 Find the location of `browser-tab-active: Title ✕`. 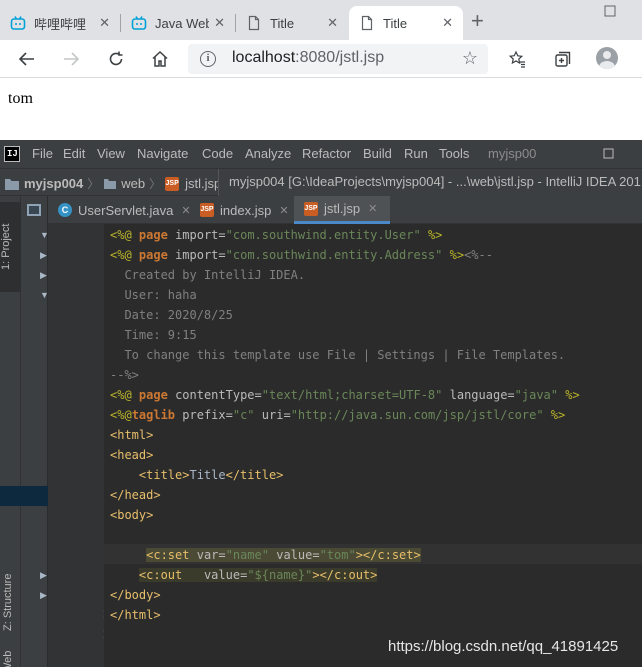

browser-tab-active: Title ✕ is located at coordinates (406, 23).